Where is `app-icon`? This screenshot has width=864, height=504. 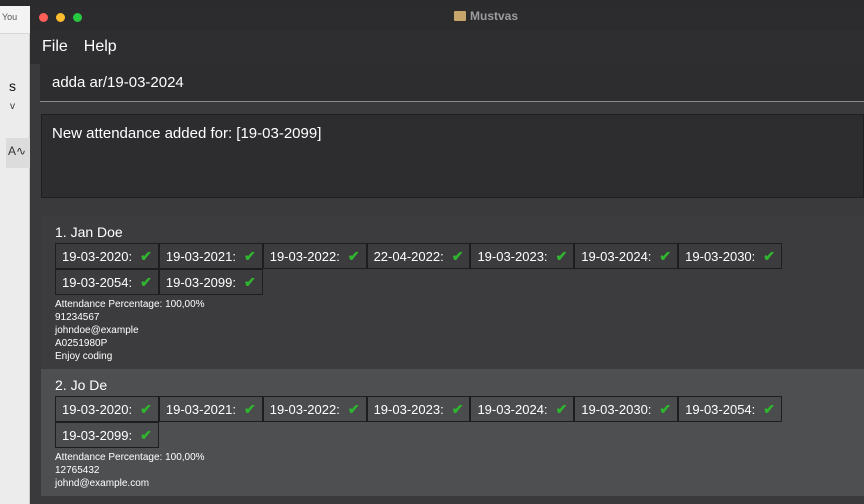
app-icon is located at coordinates (460, 16).